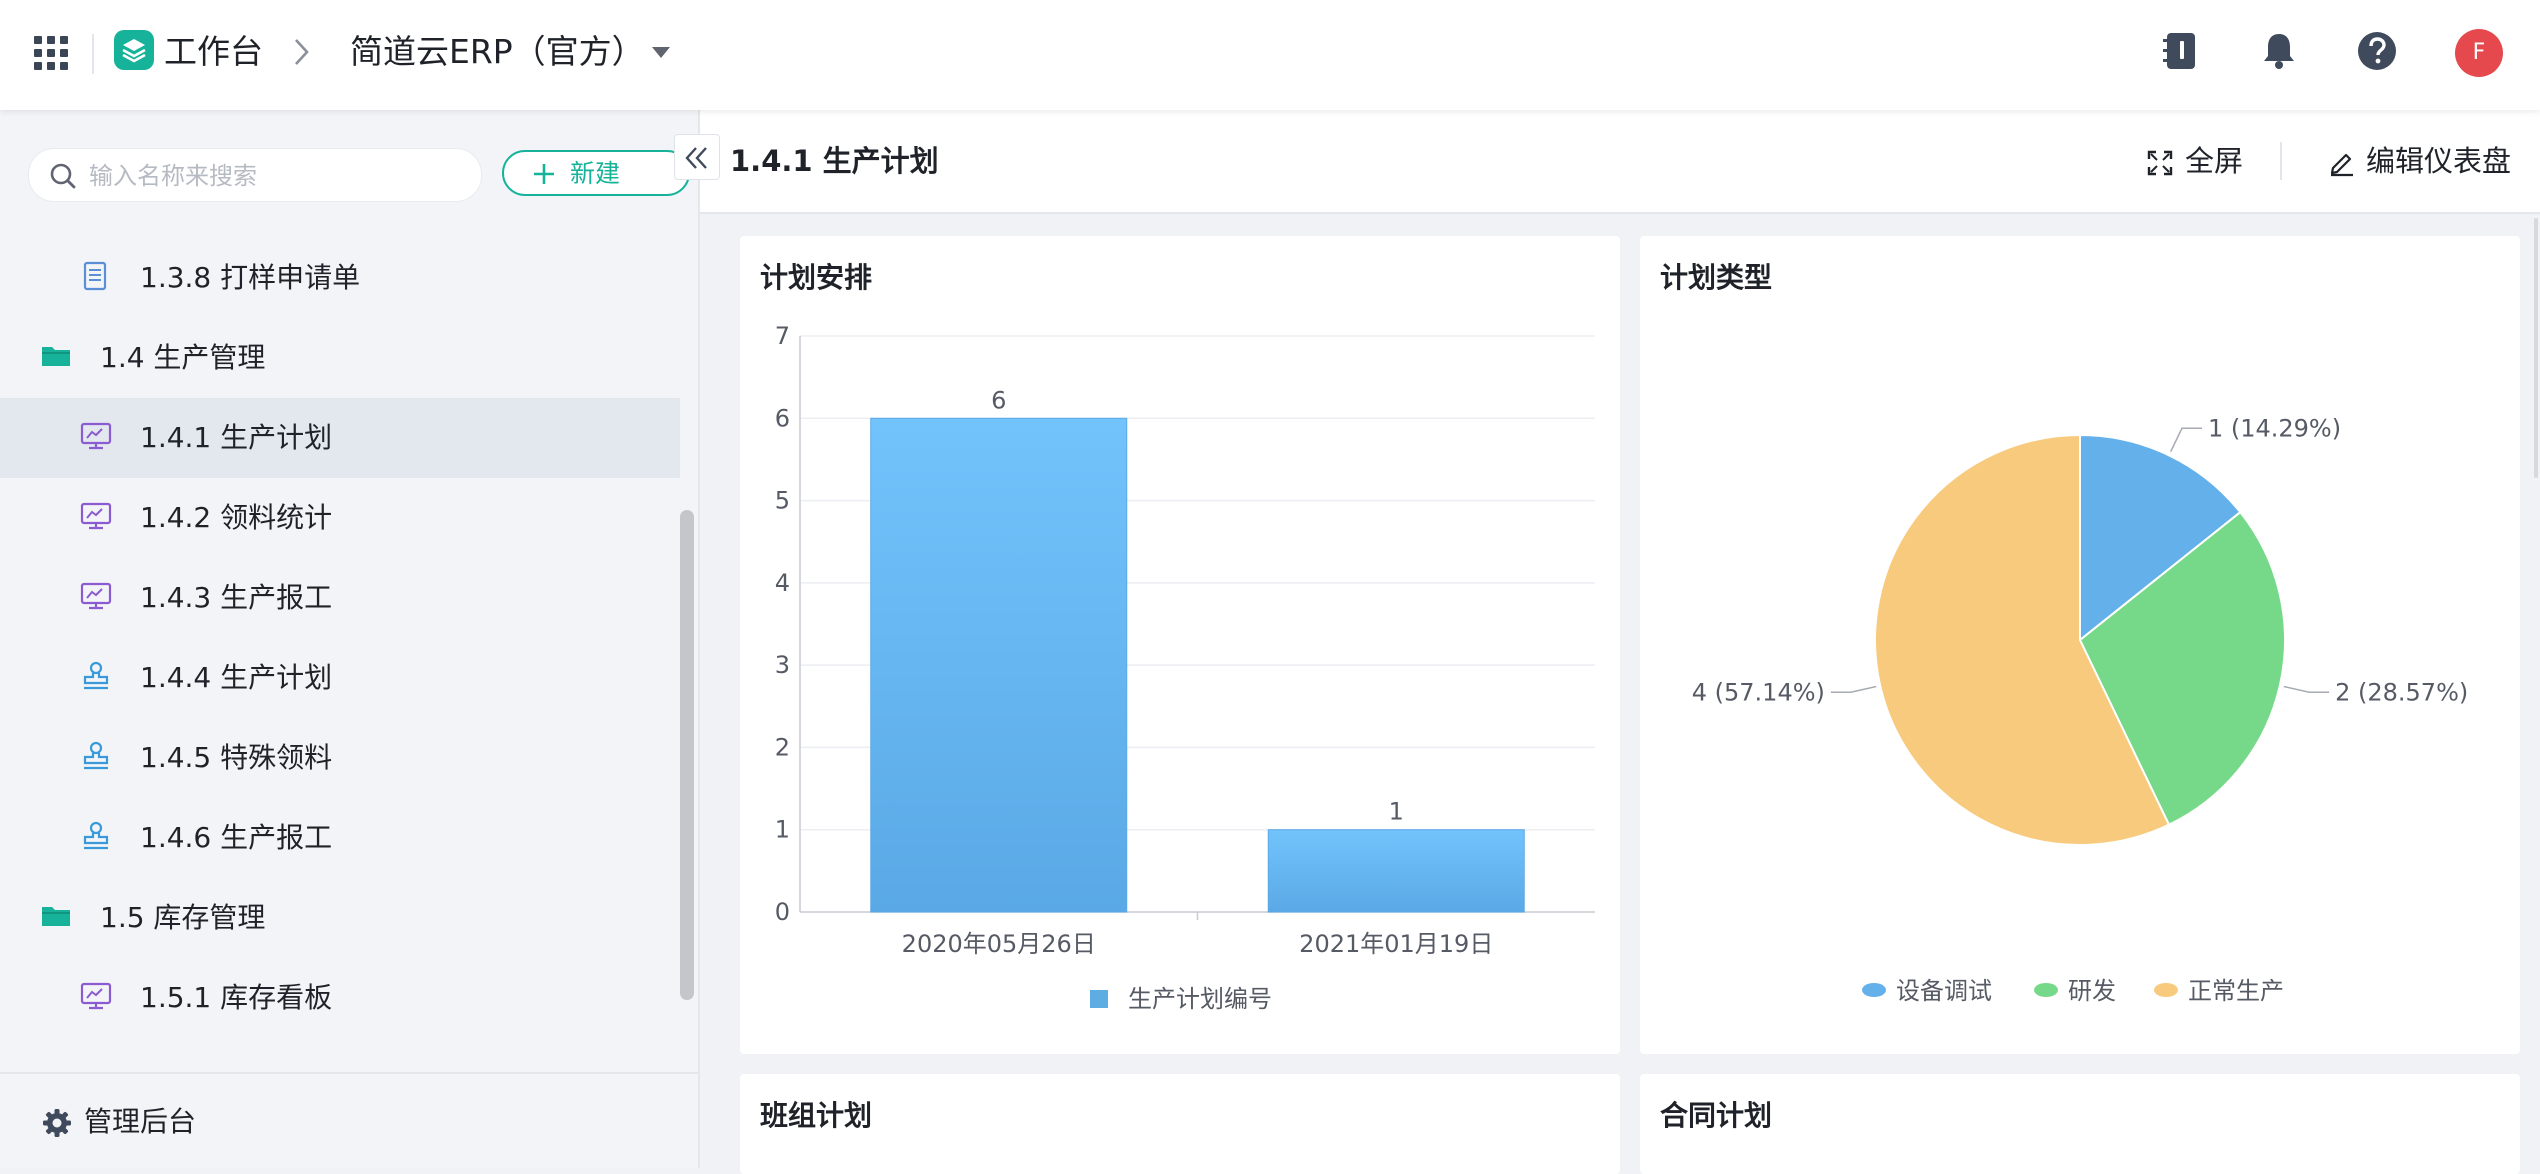  I want to click on workbench-link: 工作台, so click(213, 52).